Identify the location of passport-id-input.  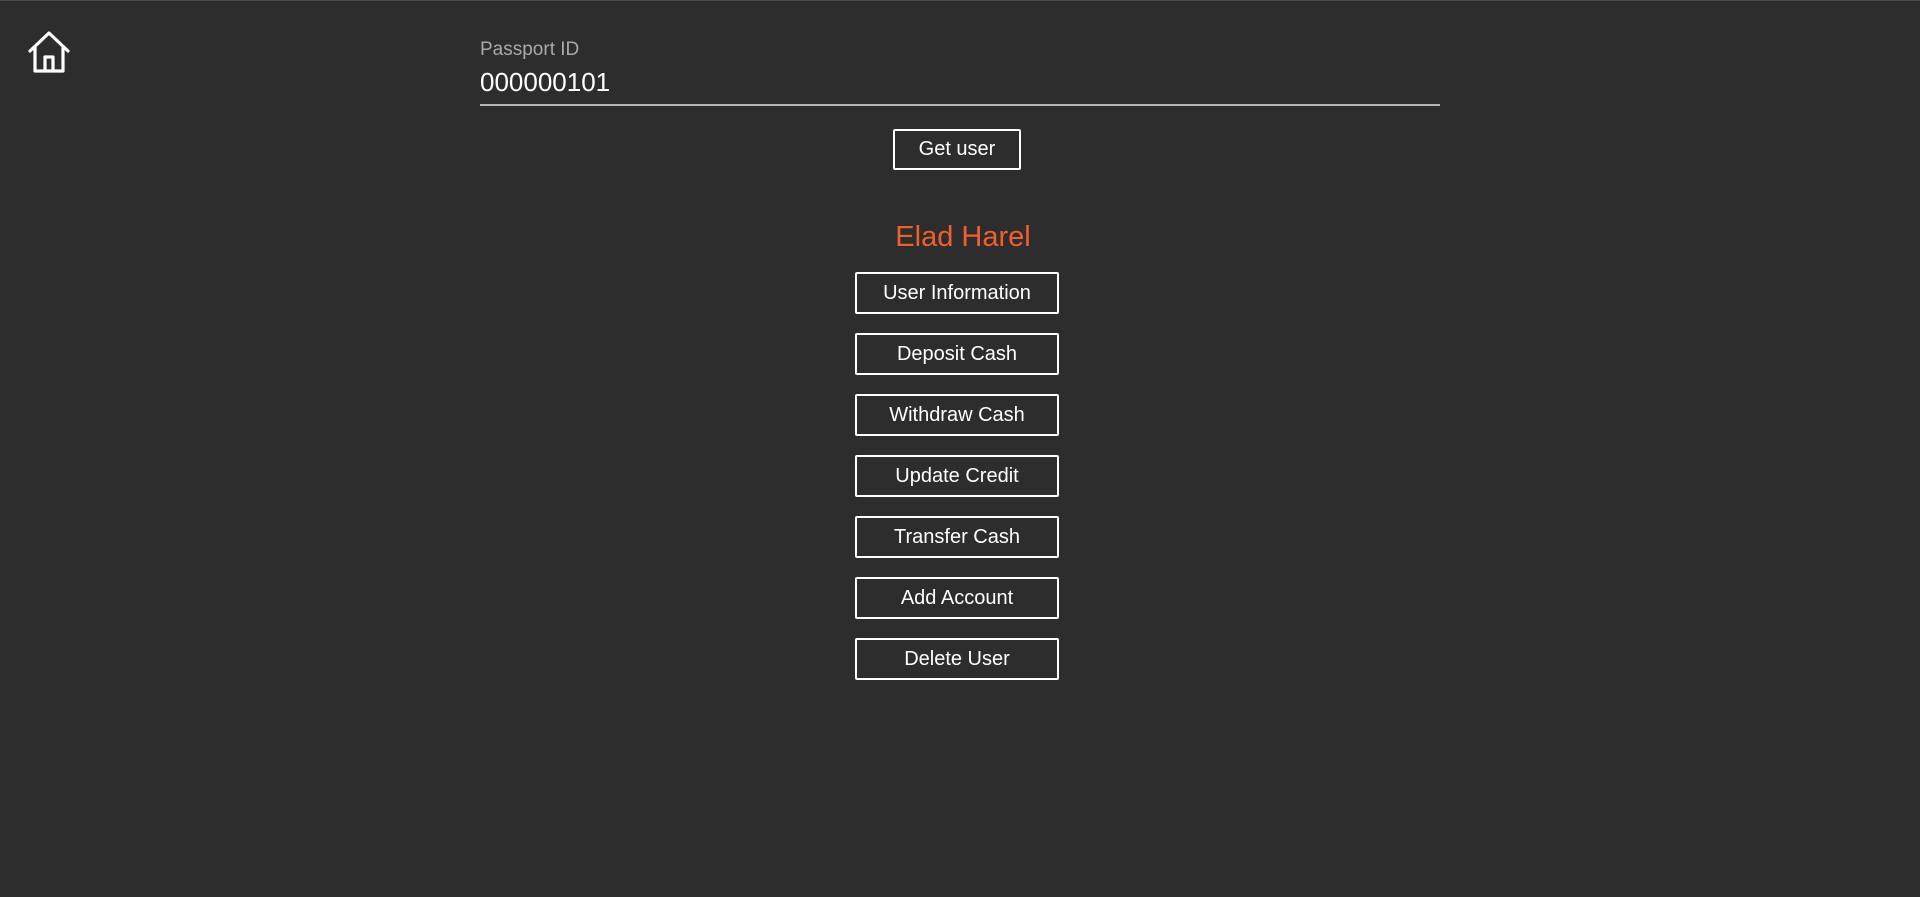
(960, 85).